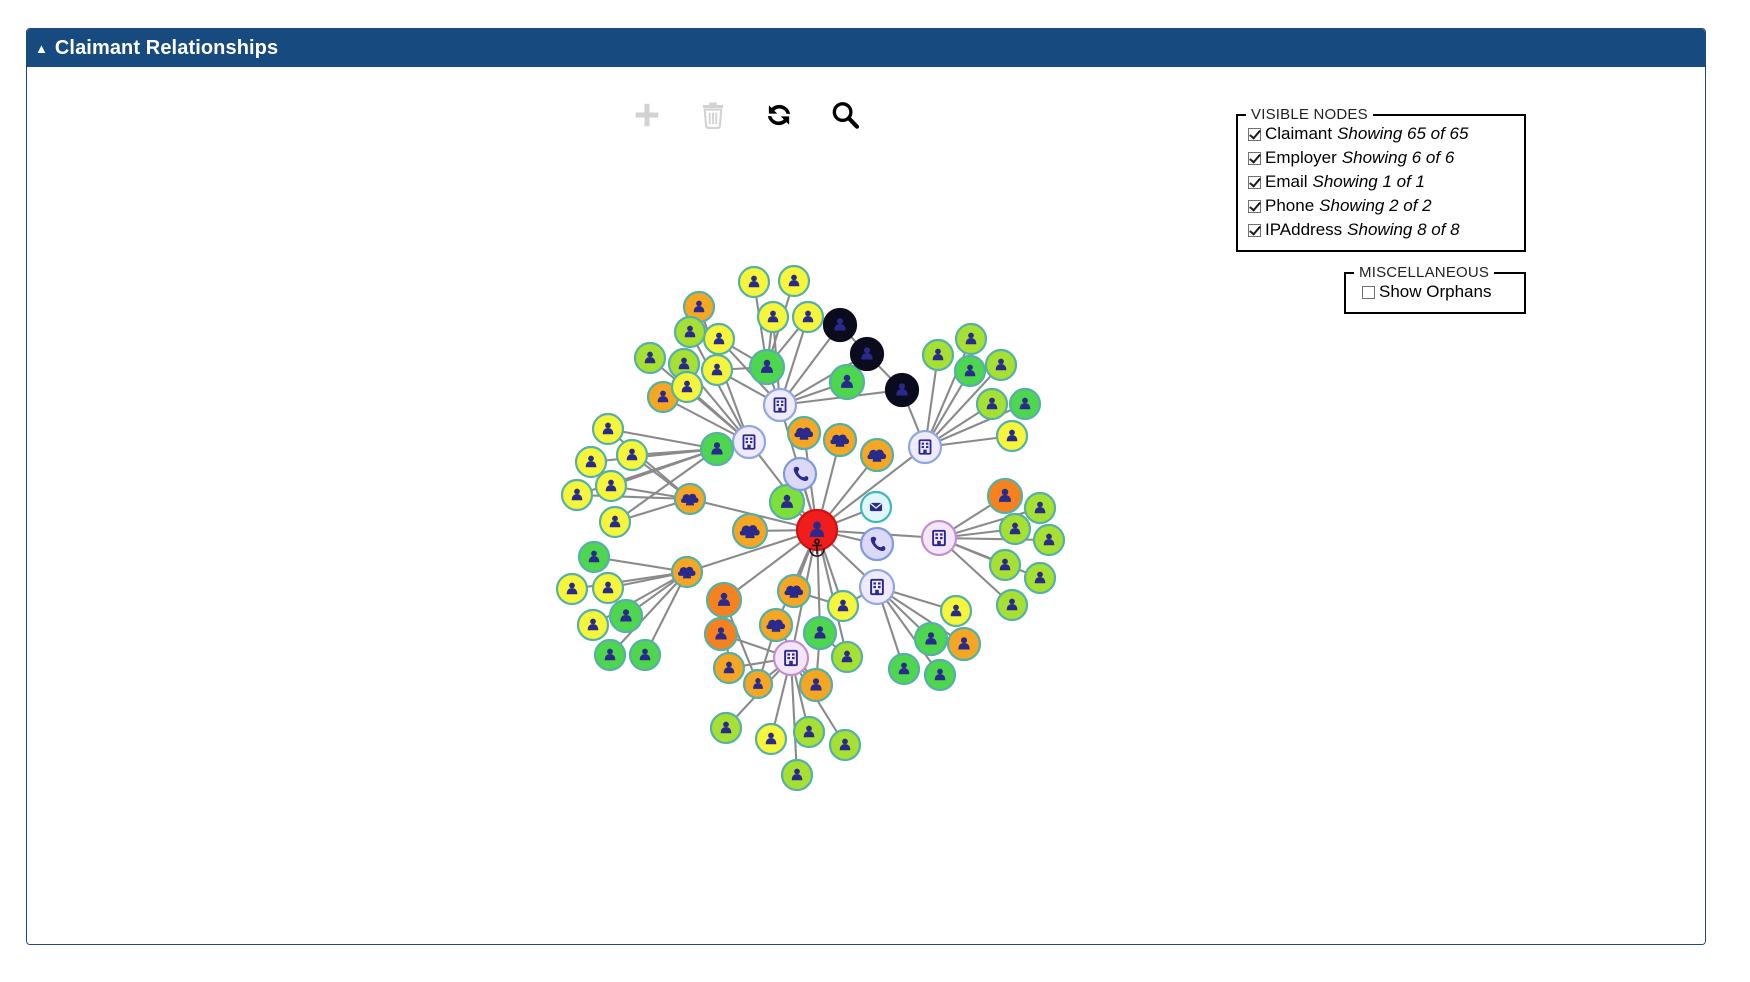 The image size is (1750, 982). I want to click on delete-node-button, so click(713, 115).